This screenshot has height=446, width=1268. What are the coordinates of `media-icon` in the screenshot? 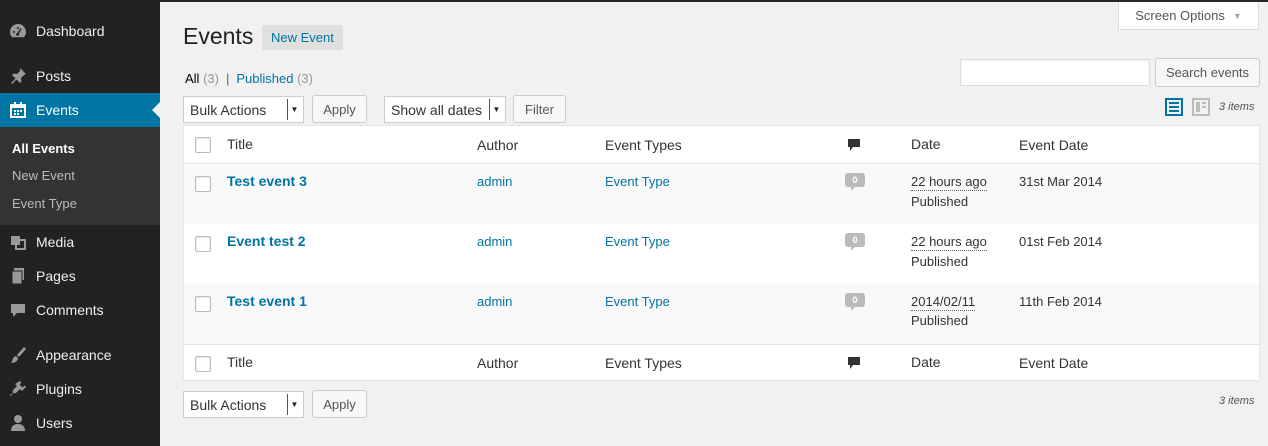 It's located at (18, 242).